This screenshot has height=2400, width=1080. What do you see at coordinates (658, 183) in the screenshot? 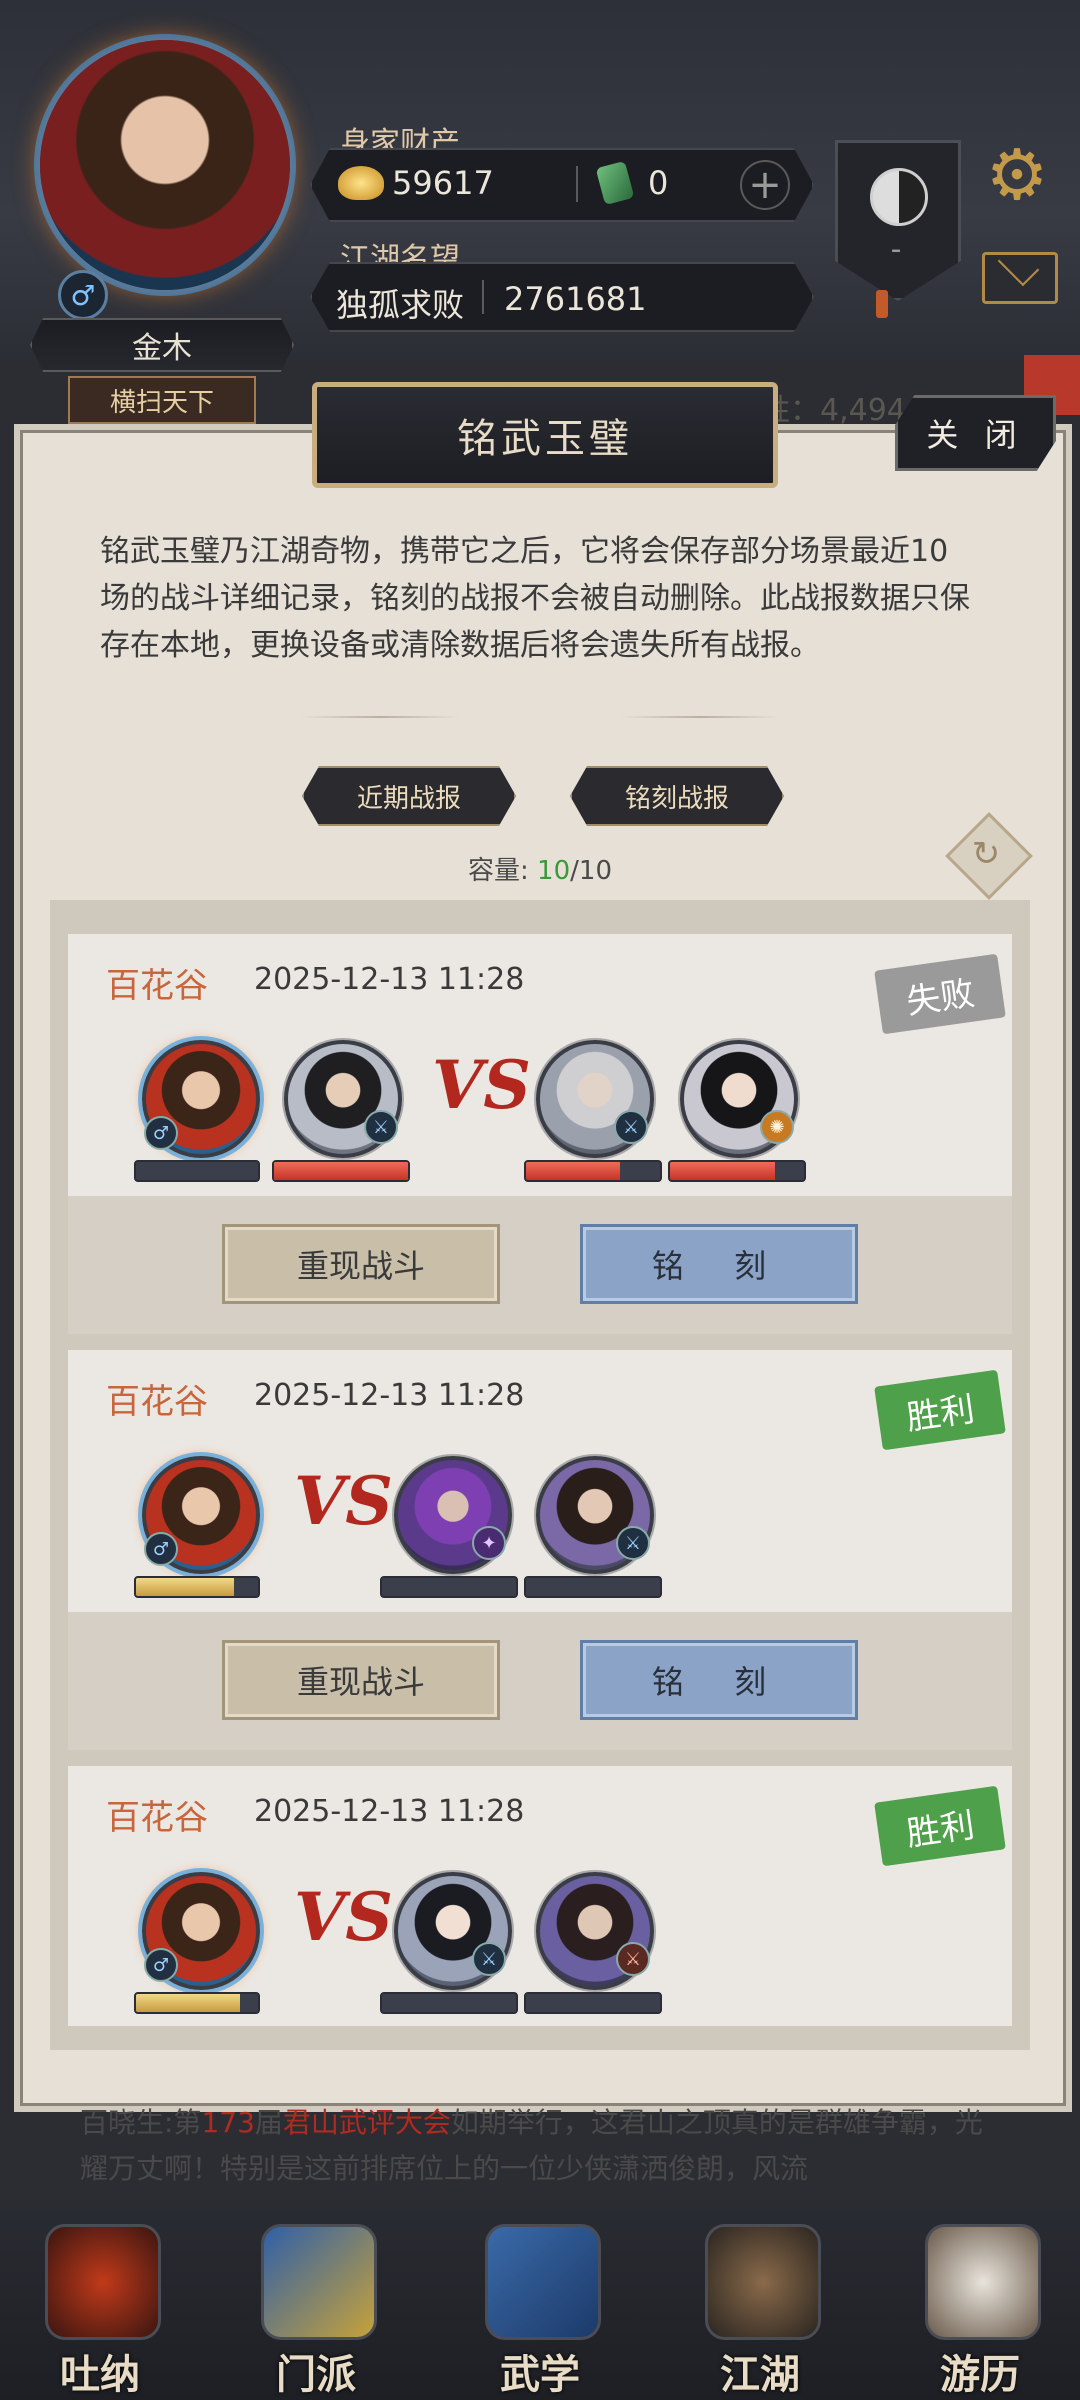
I see `jade-amount: 0` at bounding box center [658, 183].